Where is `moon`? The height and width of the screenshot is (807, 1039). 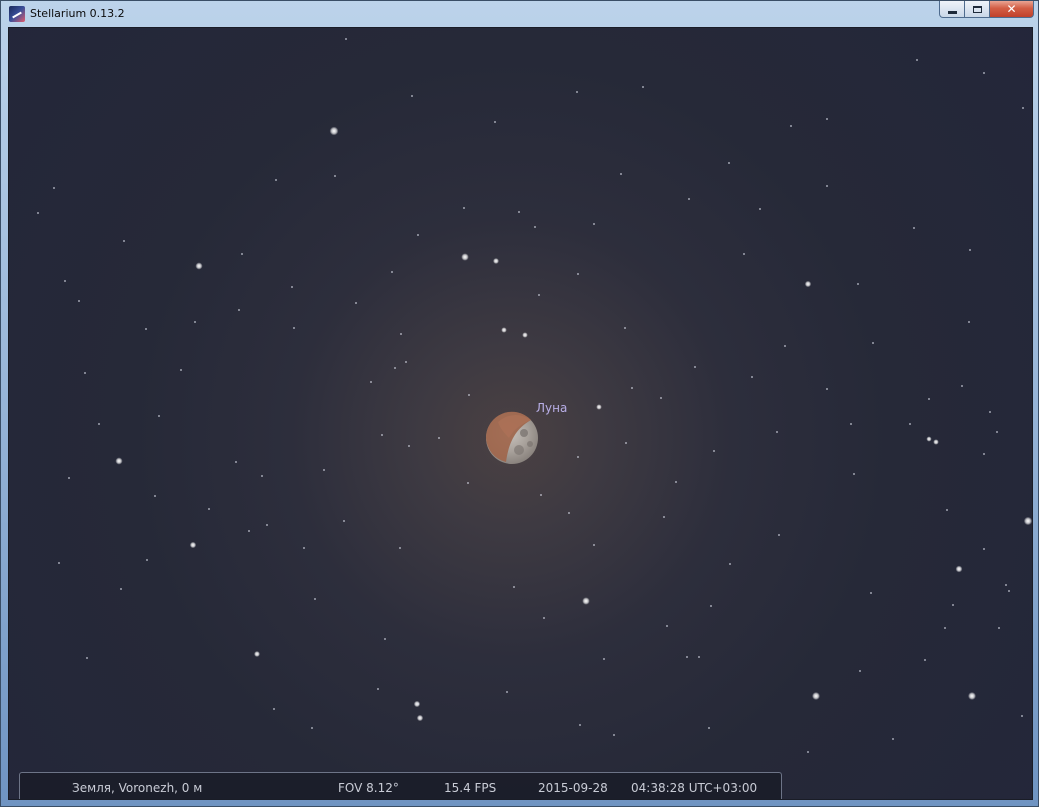 moon is located at coordinates (511, 437).